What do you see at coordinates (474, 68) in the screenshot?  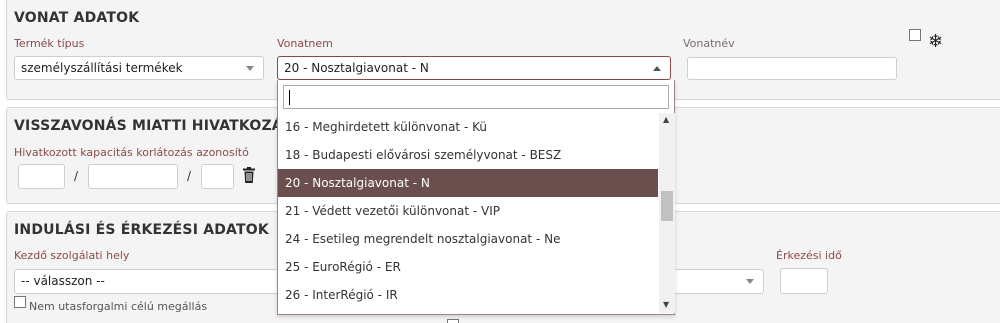 I see `vonatnem-select: 20 - Nosztalgiavonat - N` at bounding box center [474, 68].